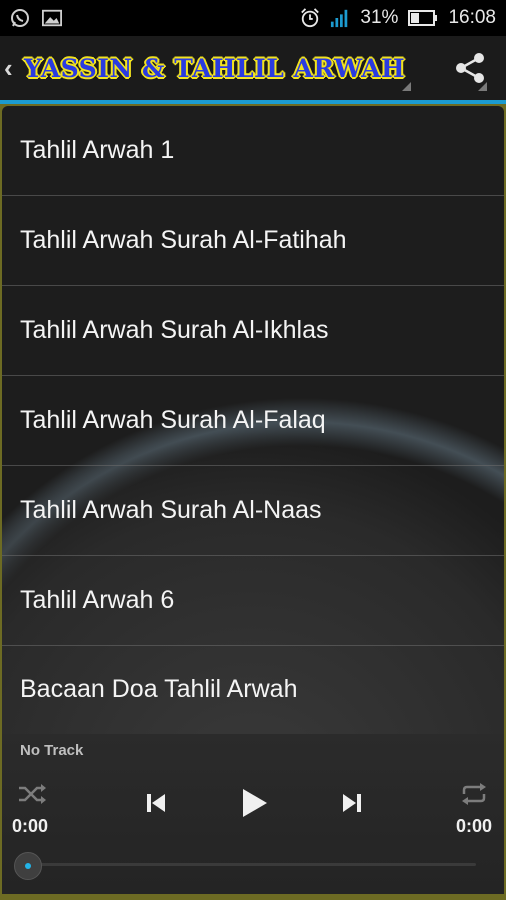  Describe the element at coordinates (310, 18) in the screenshot. I see `alarm-icon` at that location.